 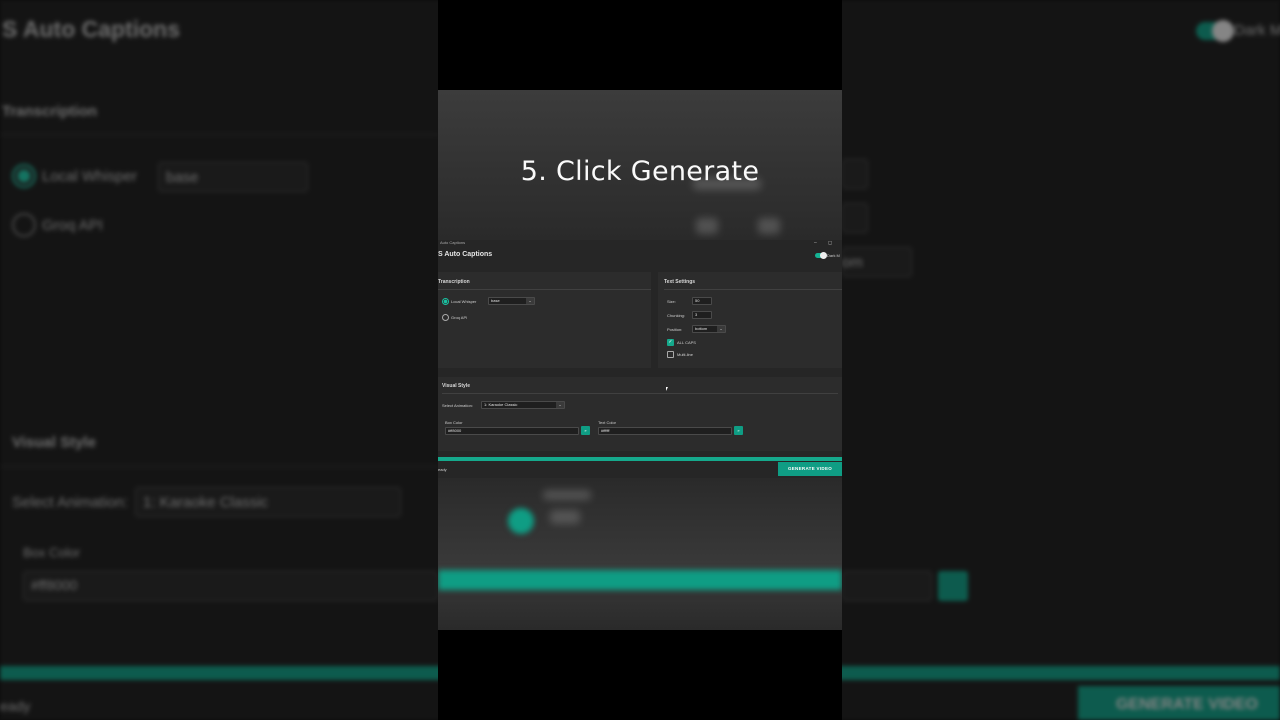 What do you see at coordinates (833, 255) in the screenshot?
I see `dark-mode-label: Dark M` at bounding box center [833, 255].